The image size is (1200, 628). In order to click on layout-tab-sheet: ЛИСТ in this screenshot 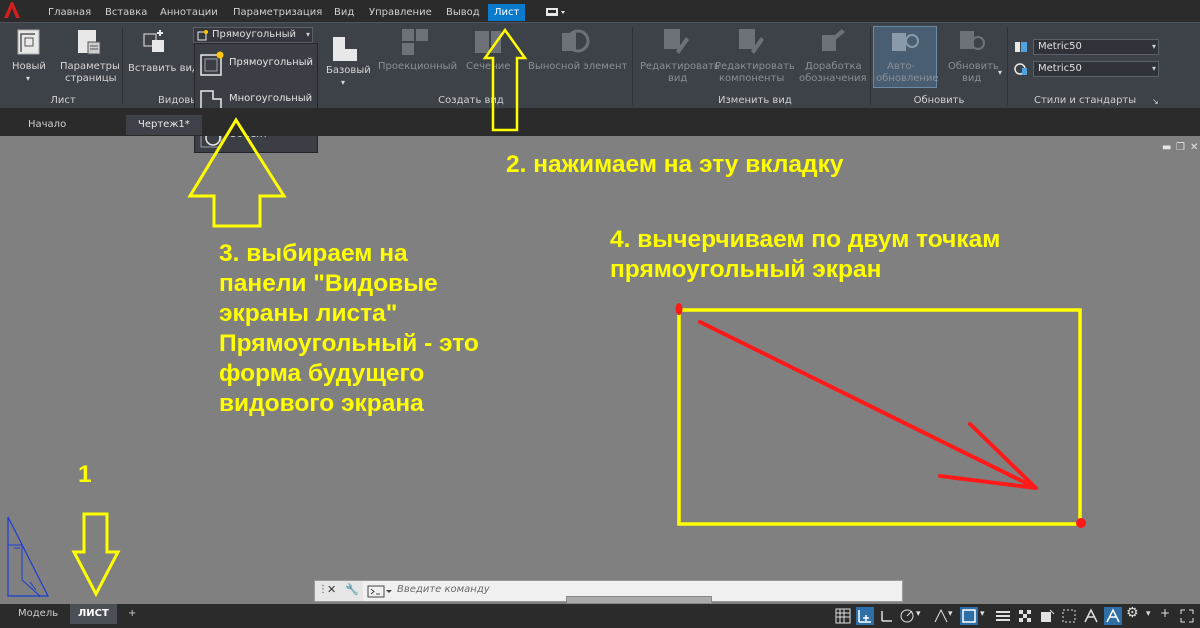, I will do `click(93, 614)`.